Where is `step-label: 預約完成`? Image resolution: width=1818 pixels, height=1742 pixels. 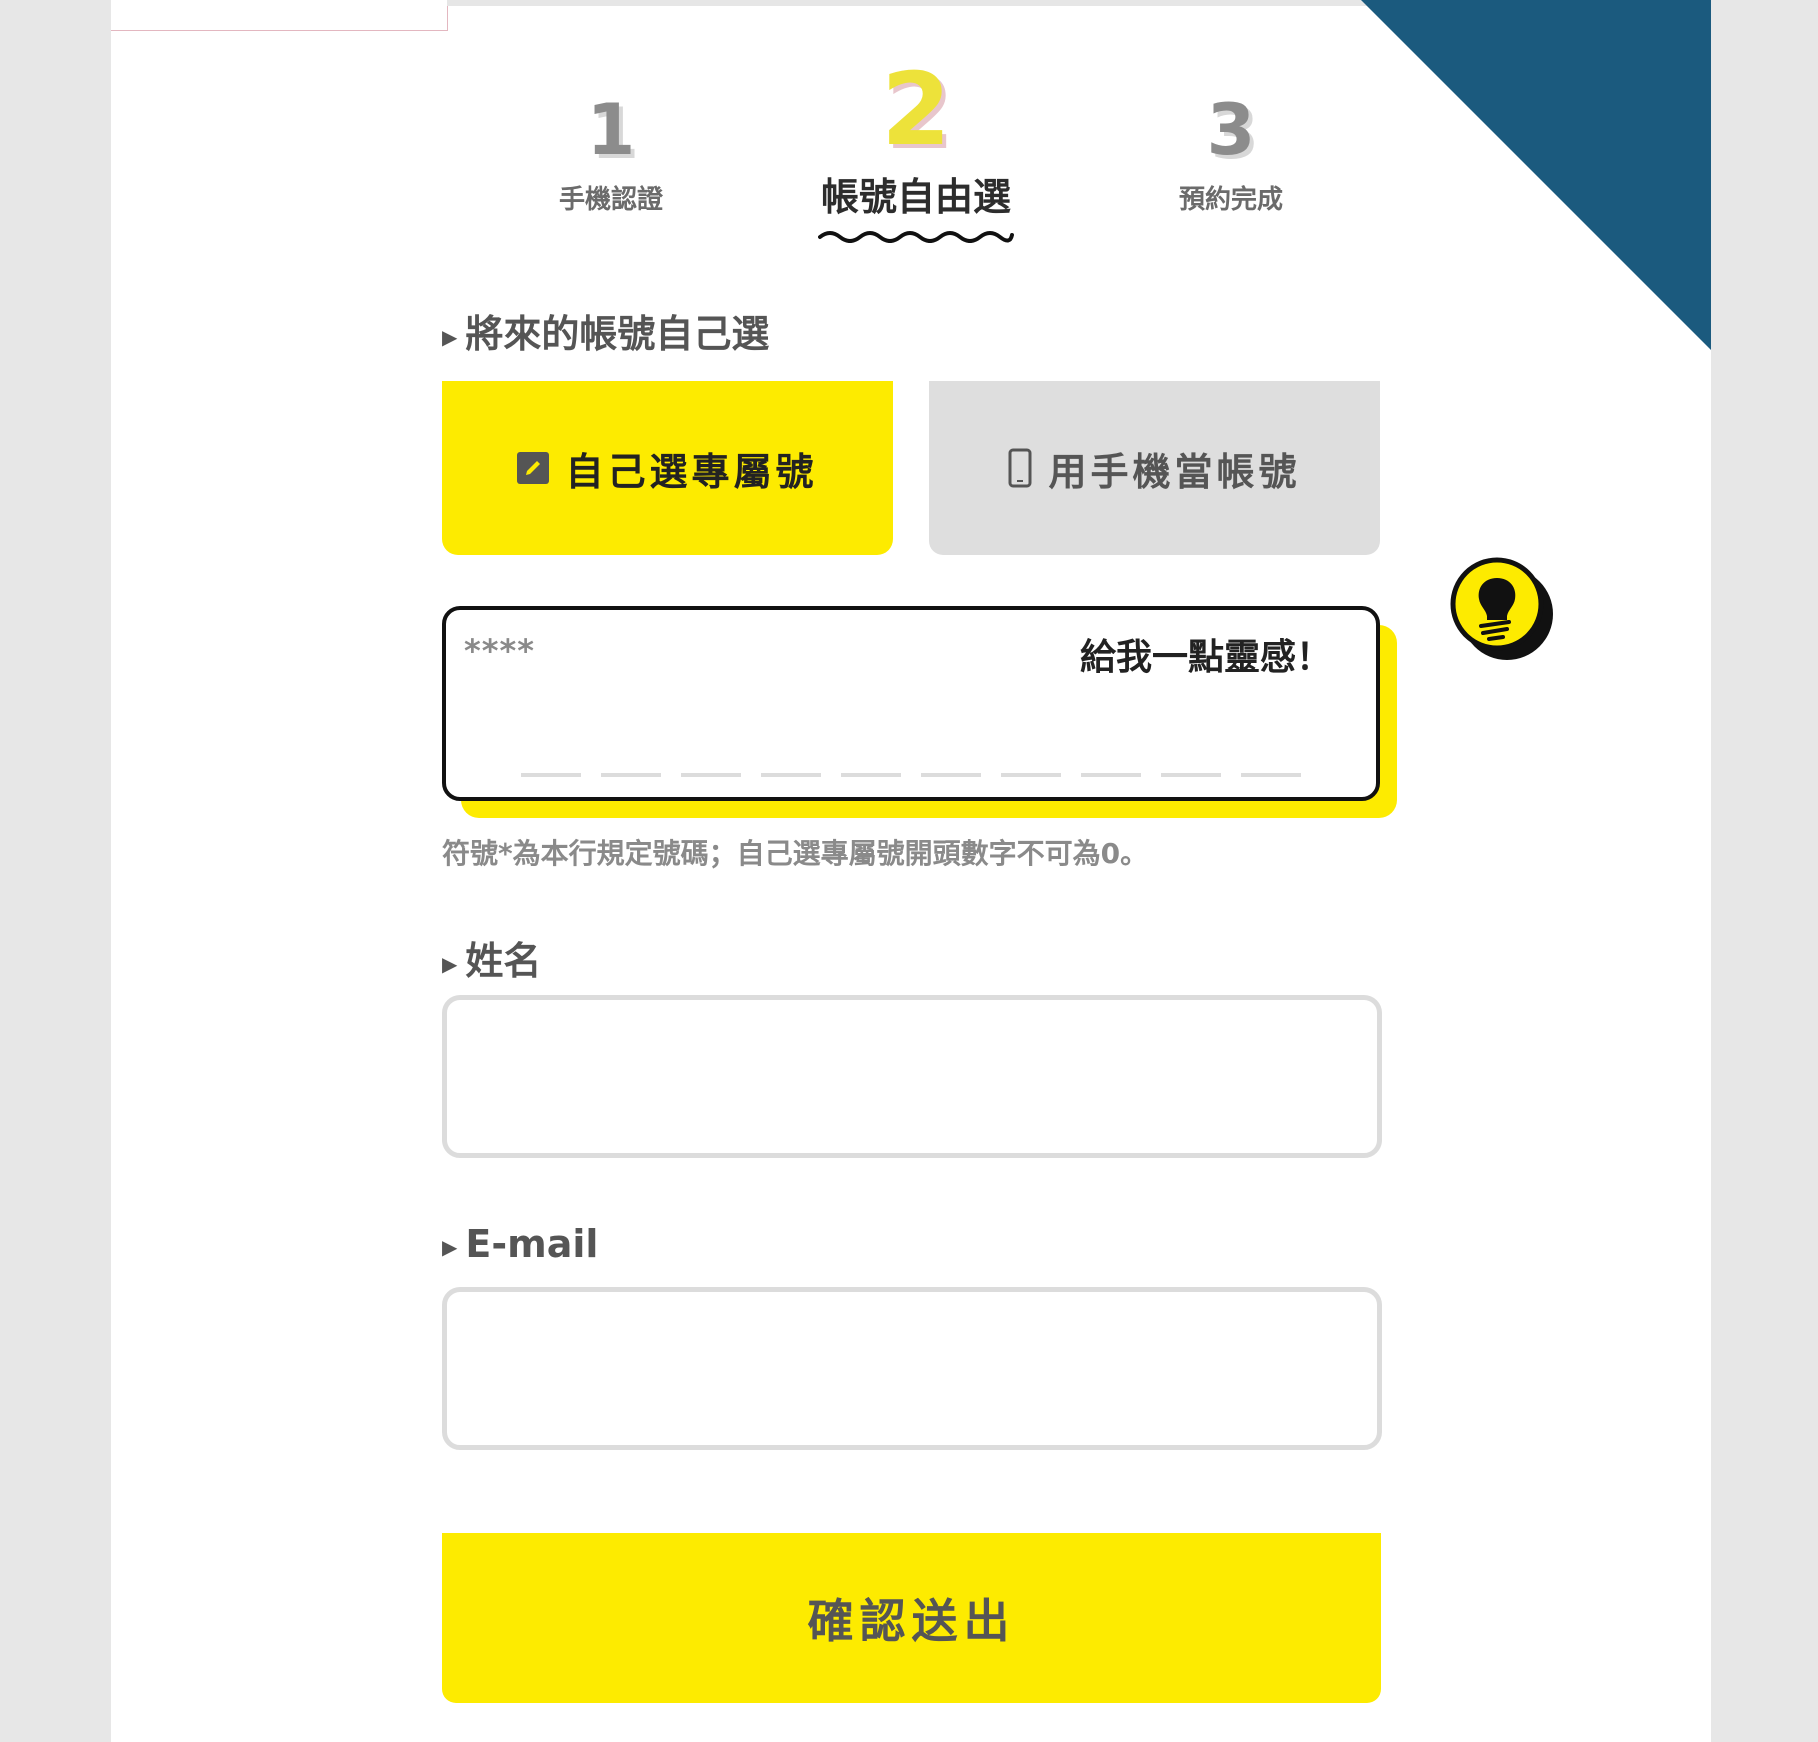
step-label: 預約完成 is located at coordinates (1230, 200).